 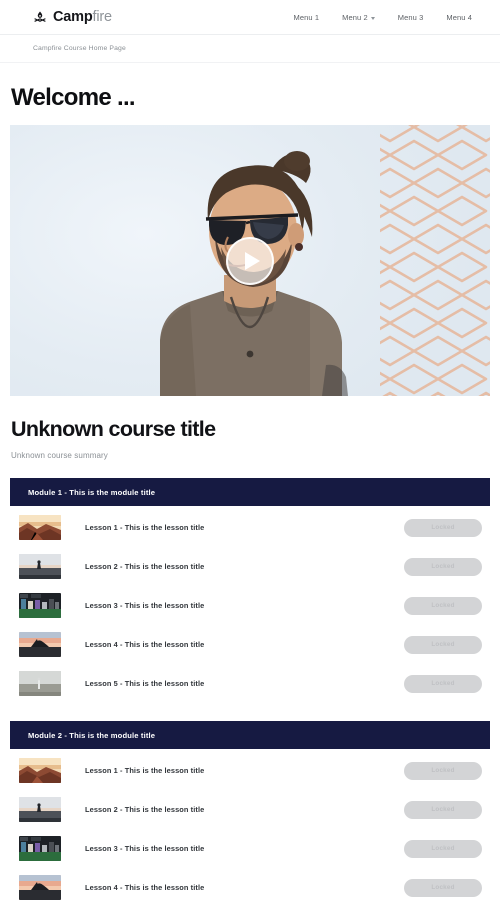 What do you see at coordinates (145, 644) in the screenshot?
I see `lesson-title: Lesson 4 - This is the lesson title` at bounding box center [145, 644].